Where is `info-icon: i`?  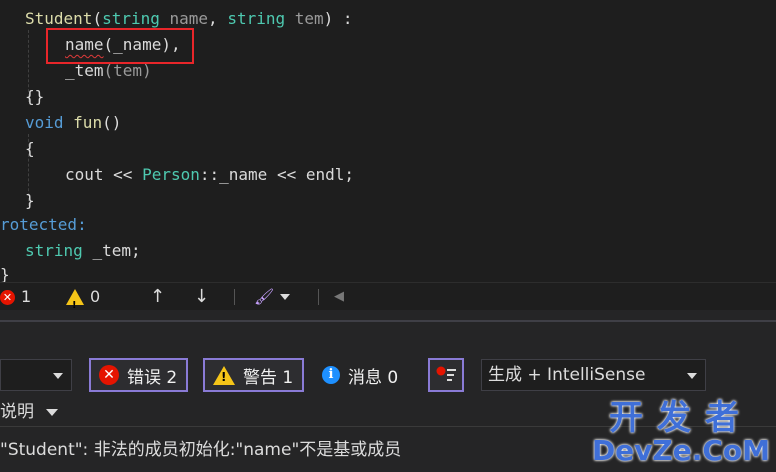 info-icon: i is located at coordinates (331, 375).